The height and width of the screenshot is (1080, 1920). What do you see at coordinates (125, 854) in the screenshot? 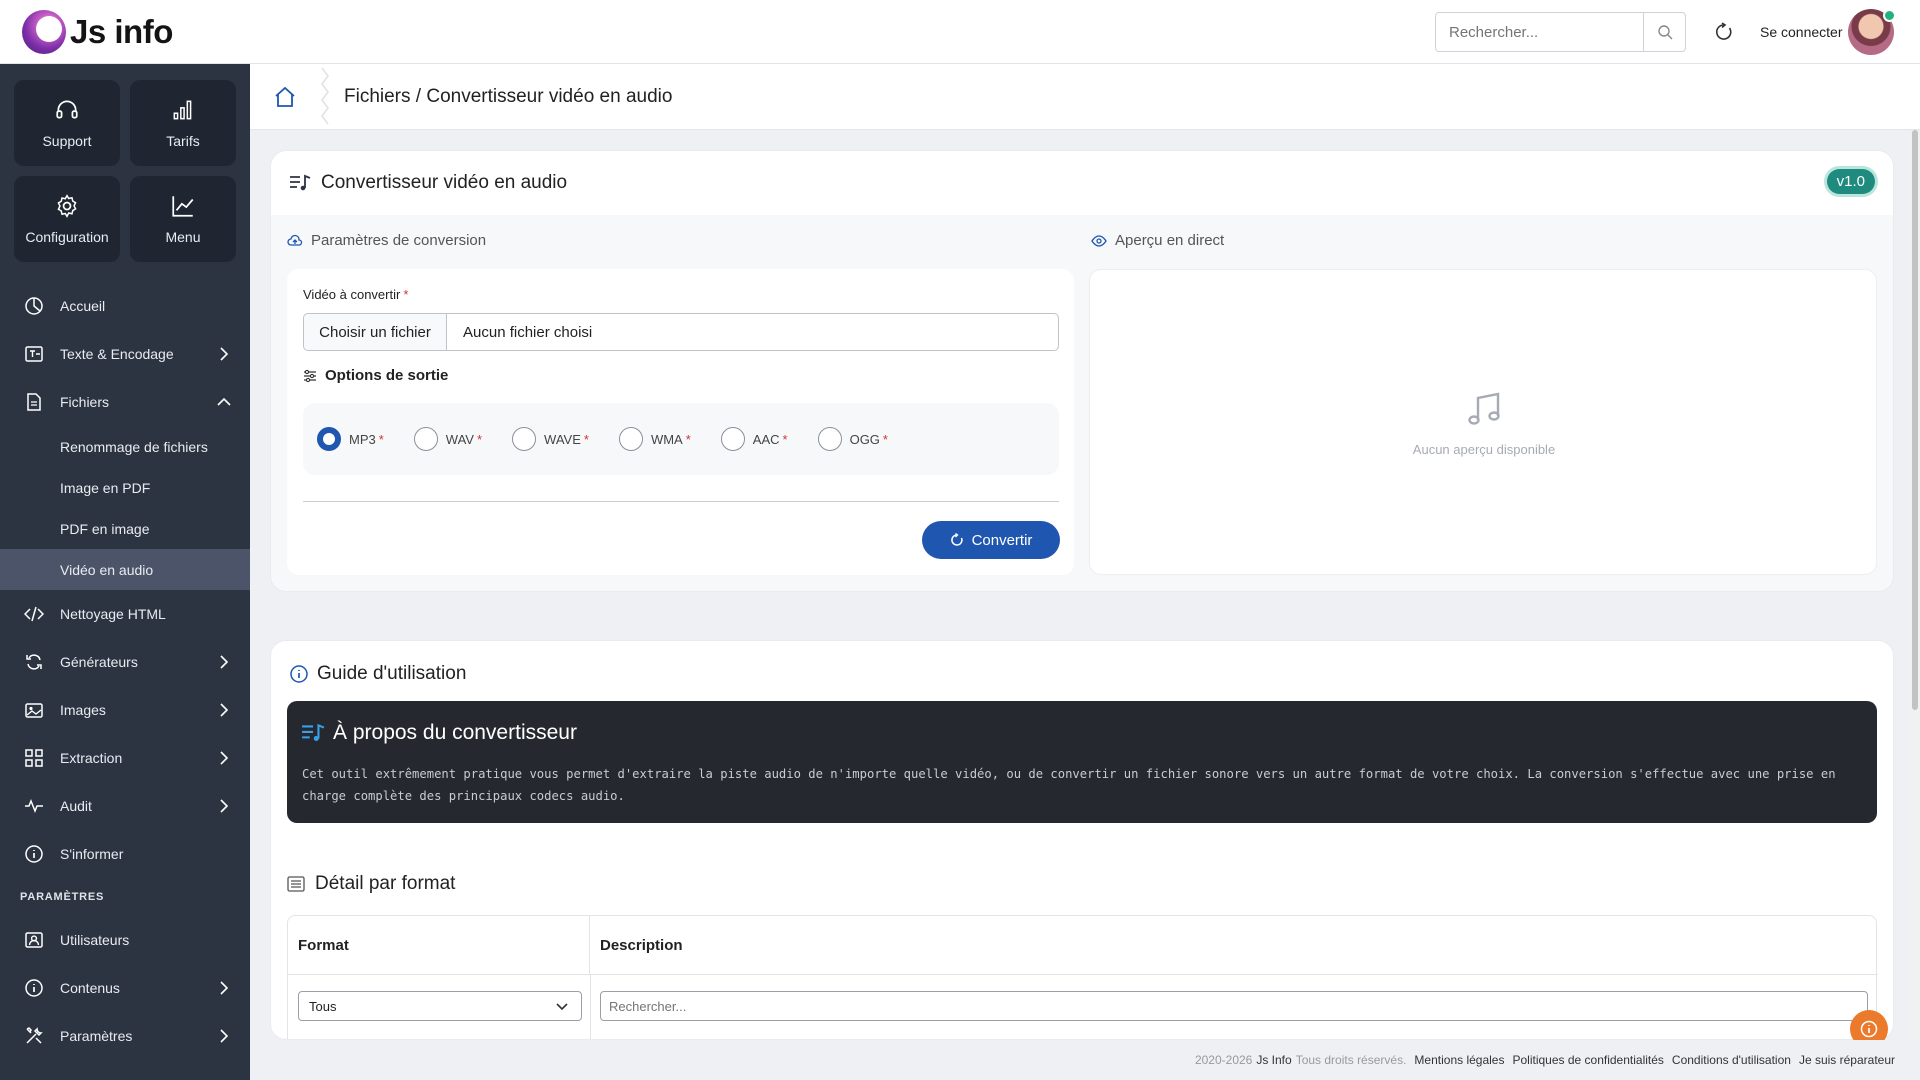
I see `sidebar-item-sinformer: S'informer` at bounding box center [125, 854].